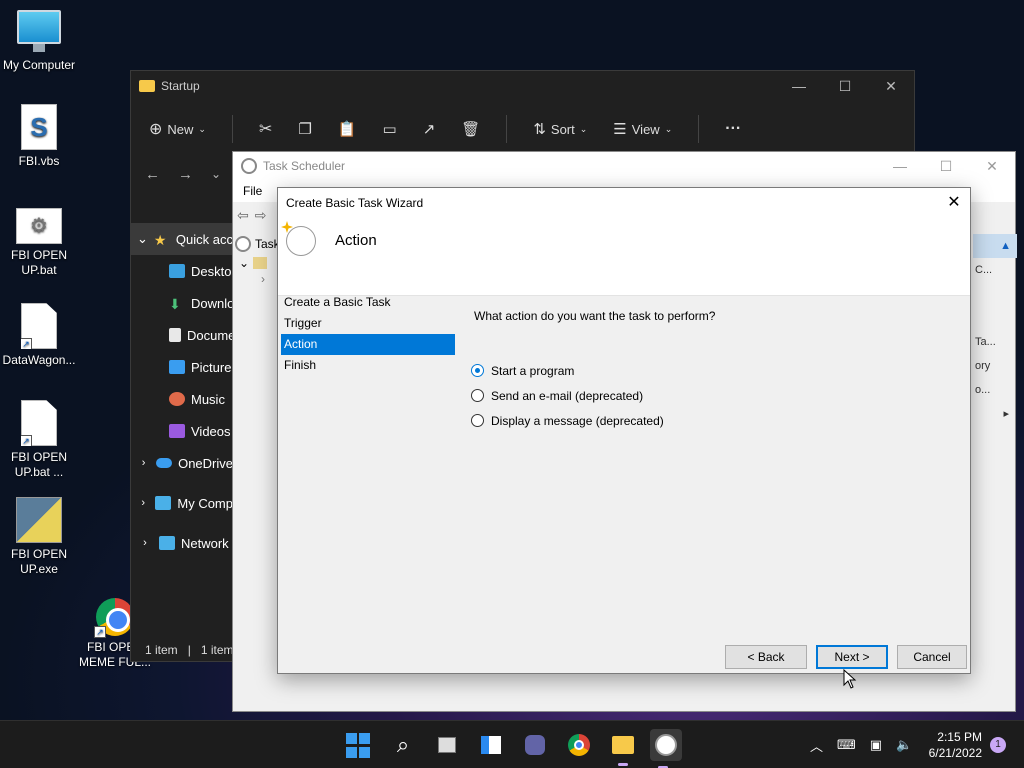  I want to click on sort-label: Sort, so click(562, 129).